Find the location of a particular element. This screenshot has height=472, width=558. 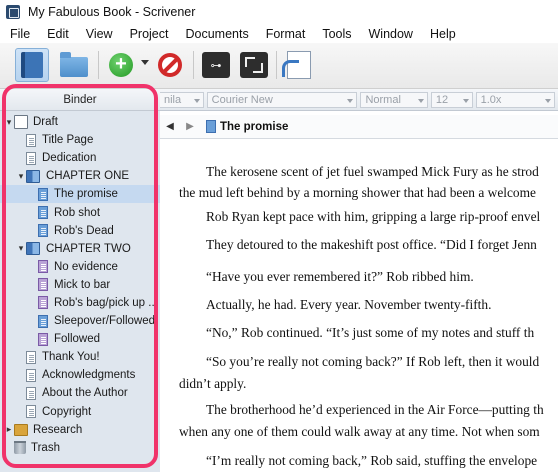

add-document-button: + is located at coordinates (121, 65).